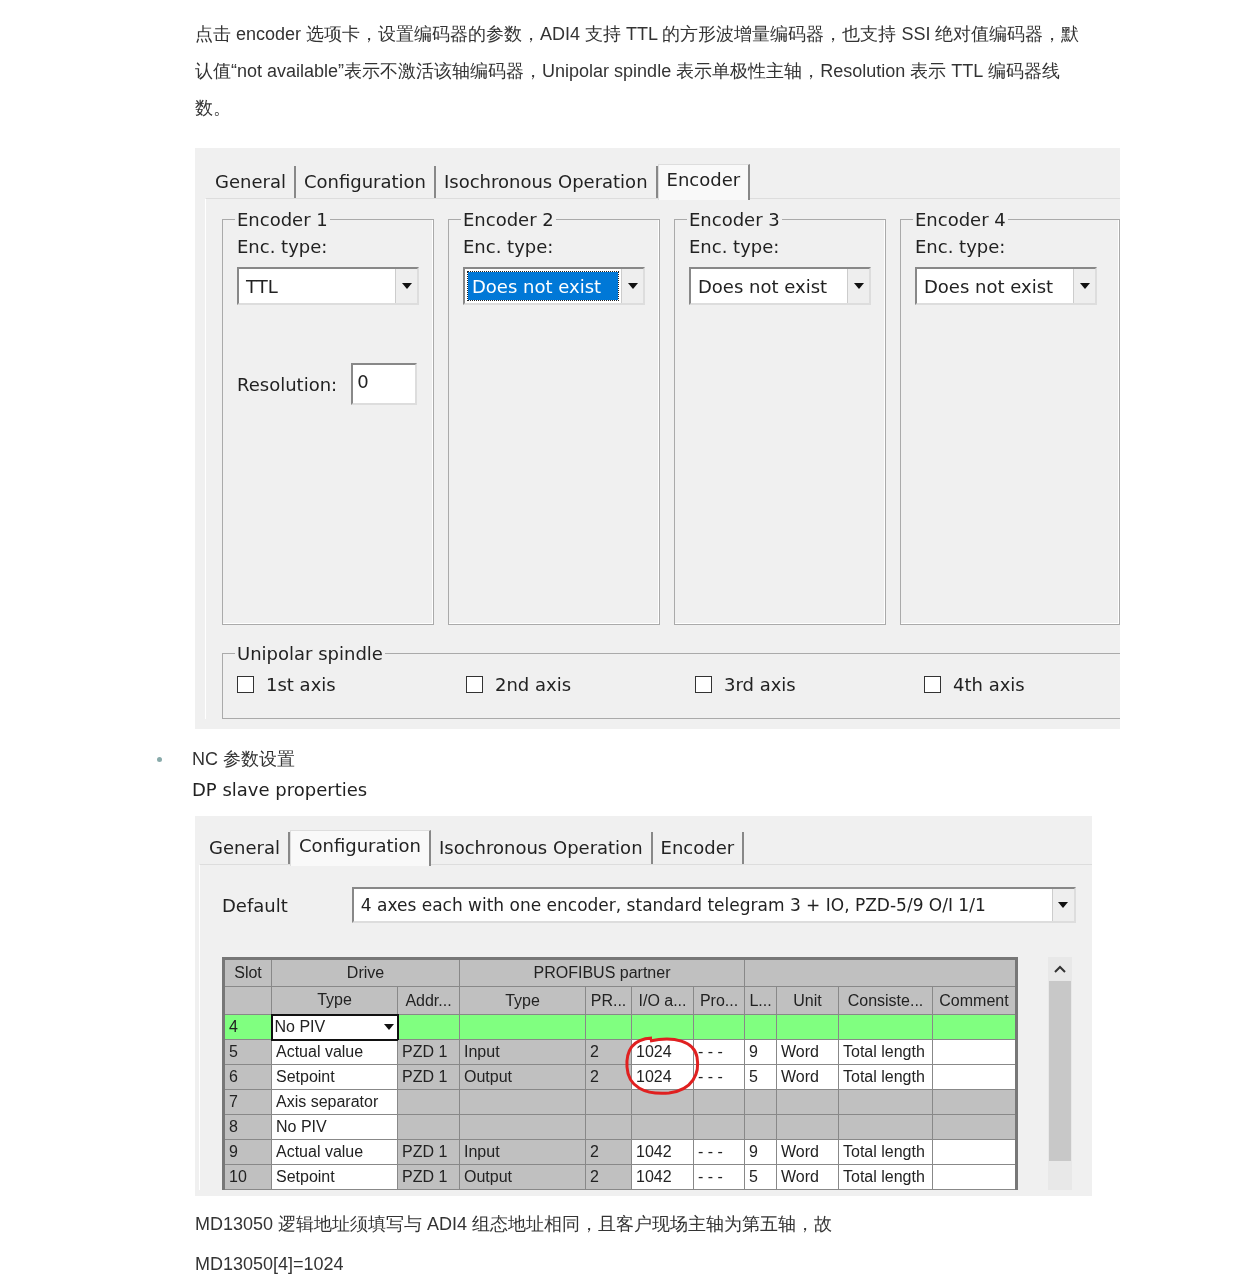  Describe the element at coordinates (247, 1177) in the screenshot. I see `table-cell: 10` at that location.